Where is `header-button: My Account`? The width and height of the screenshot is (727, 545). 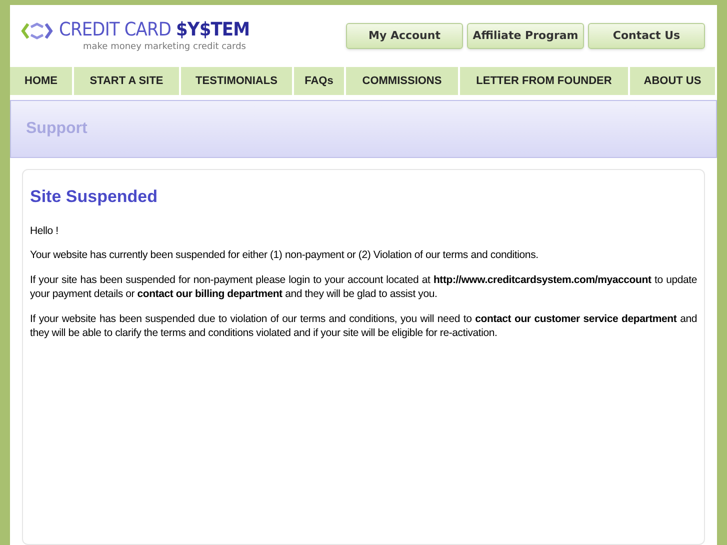
header-button: My Account is located at coordinates (404, 36).